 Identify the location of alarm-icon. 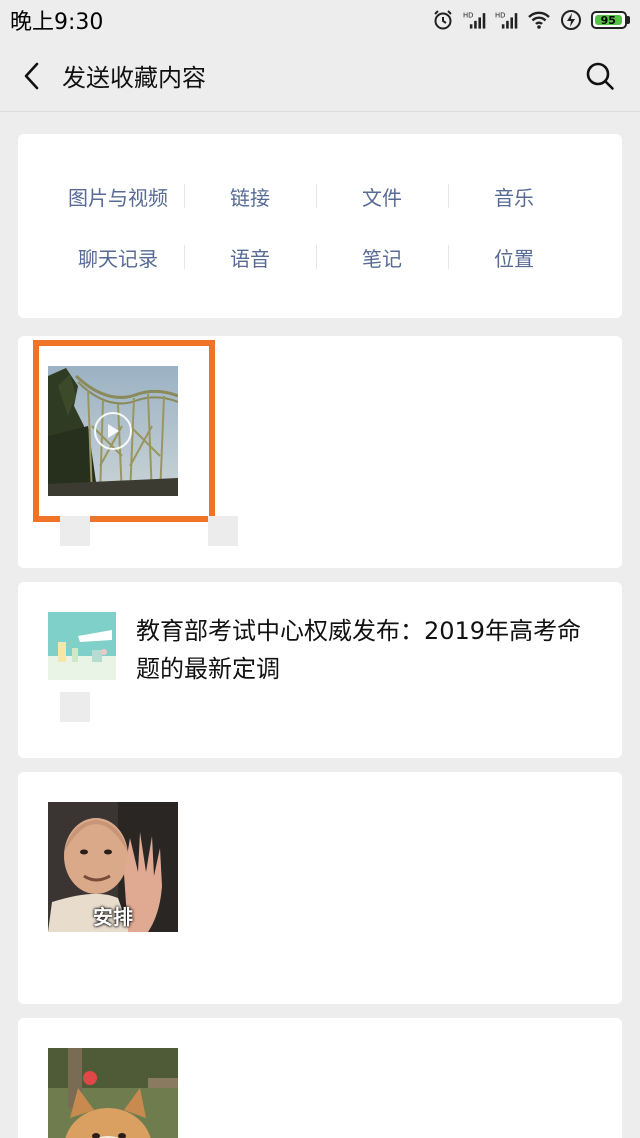
(443, 20).